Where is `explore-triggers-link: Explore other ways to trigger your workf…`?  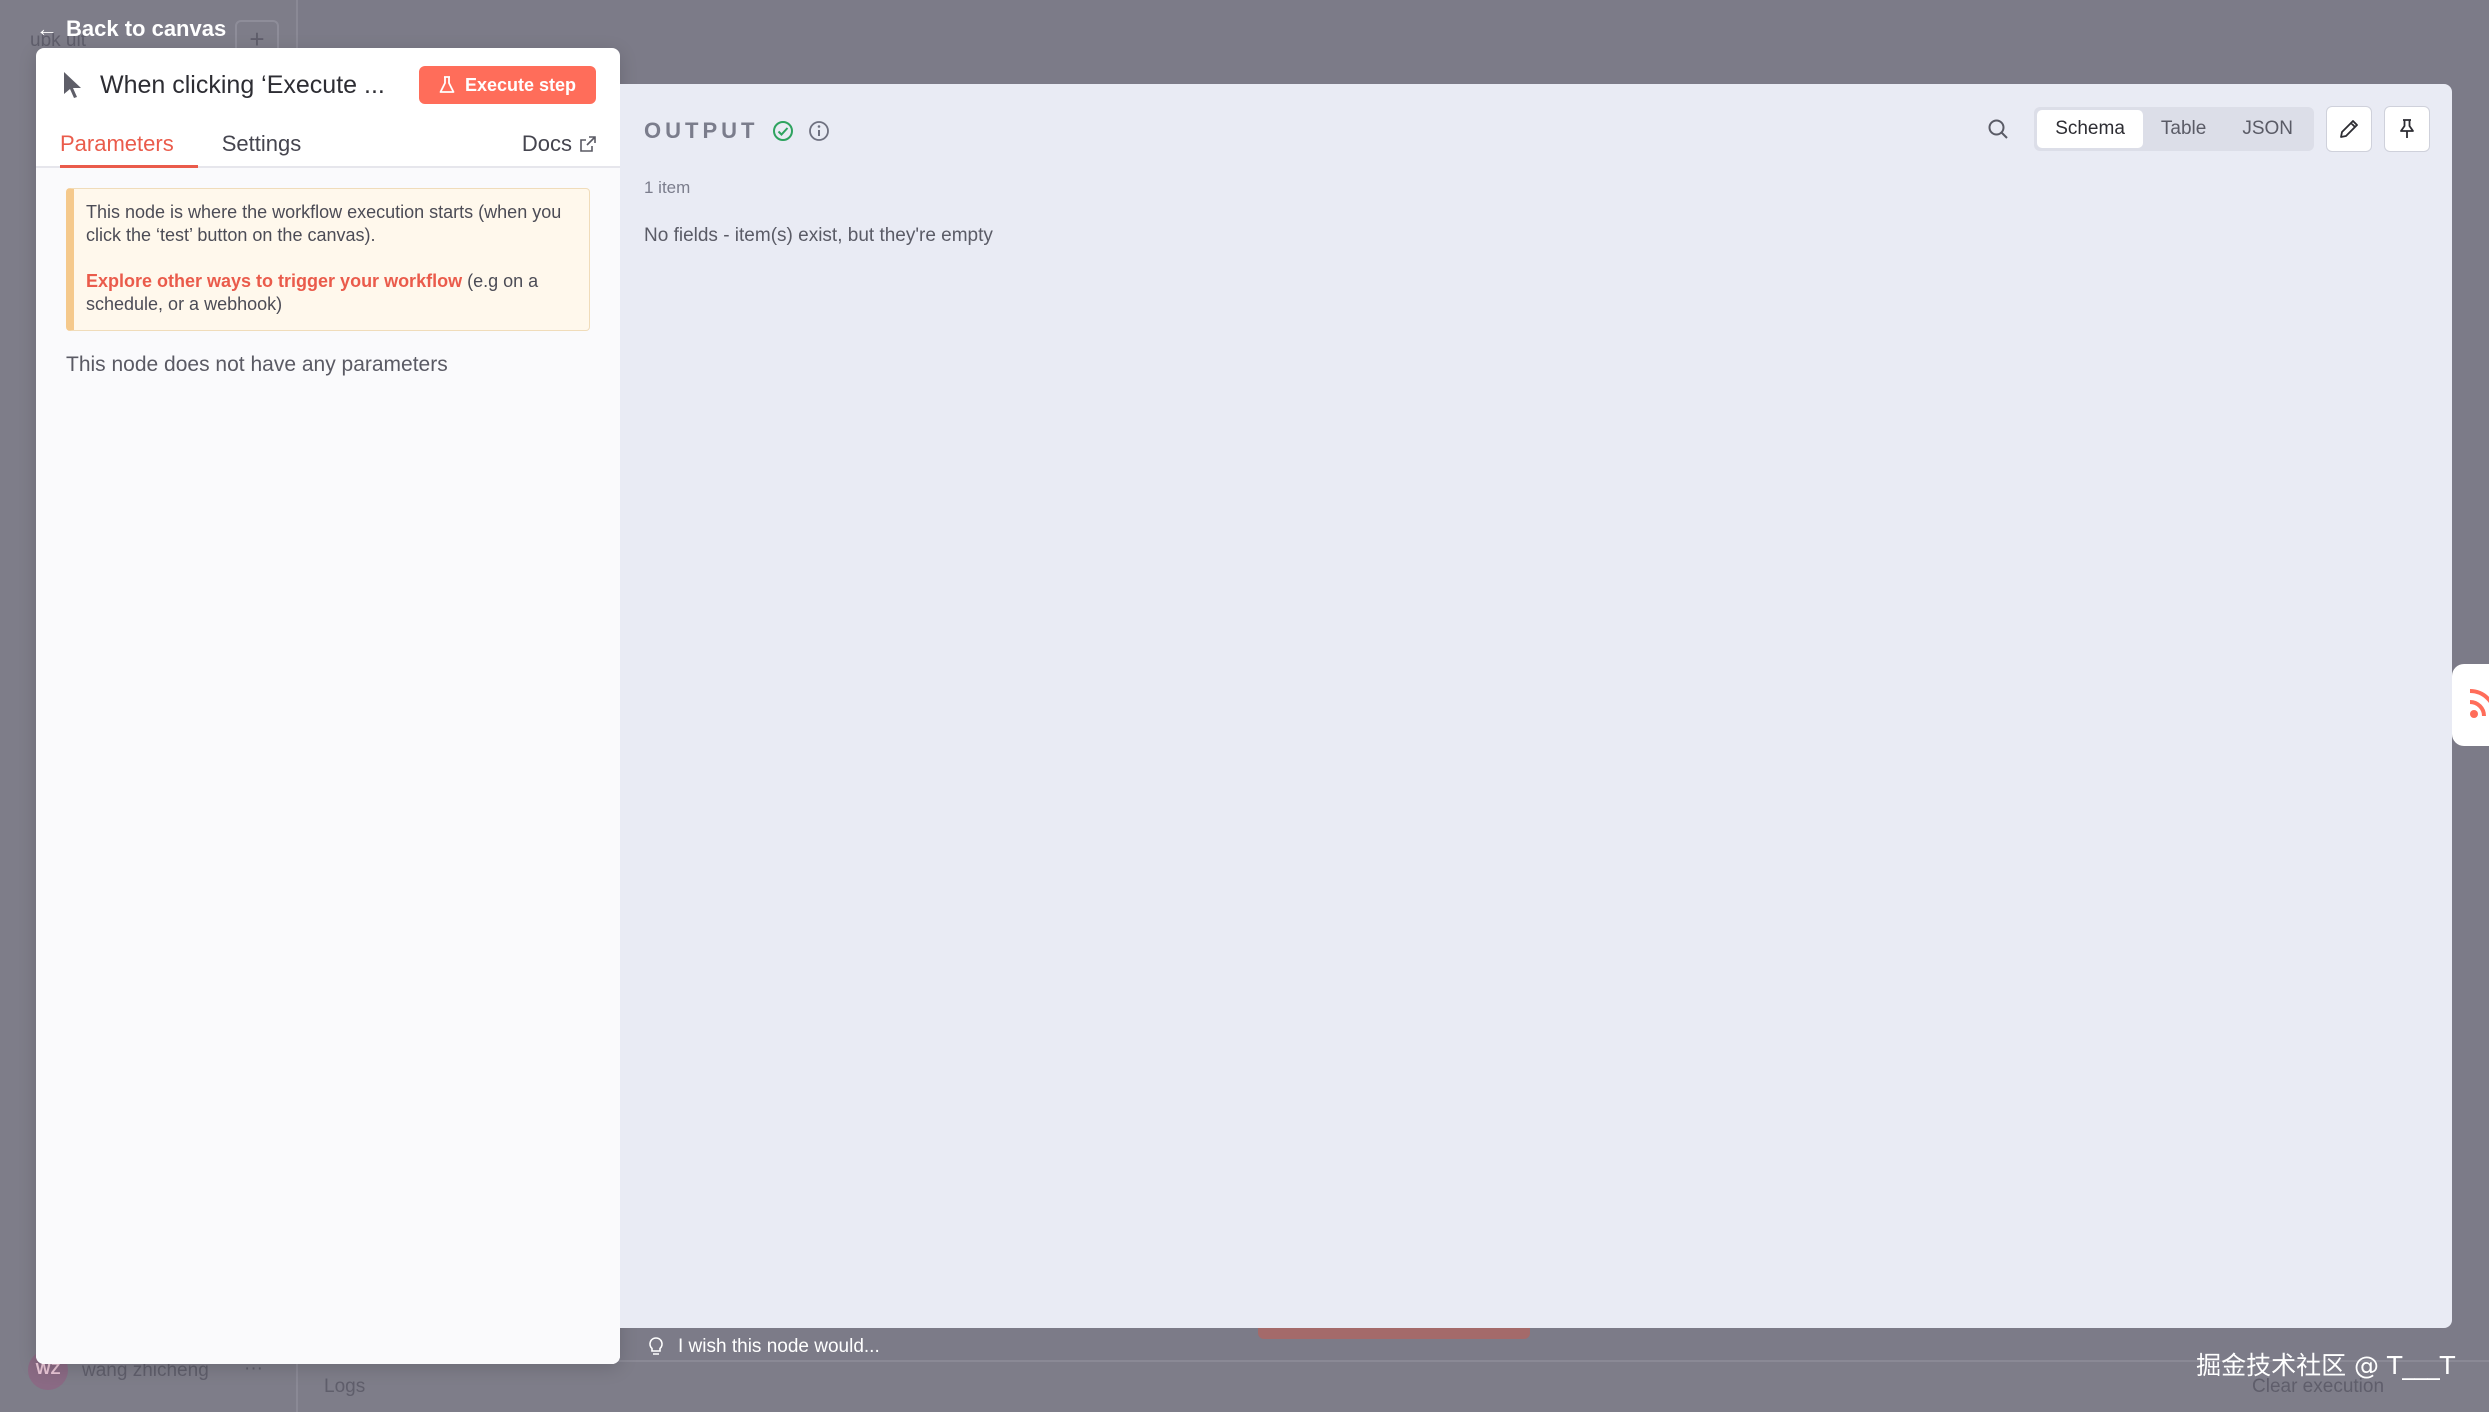
explore-triggers-link: Explore other ways to trigger your workf… is located at coordinates (274, 281).